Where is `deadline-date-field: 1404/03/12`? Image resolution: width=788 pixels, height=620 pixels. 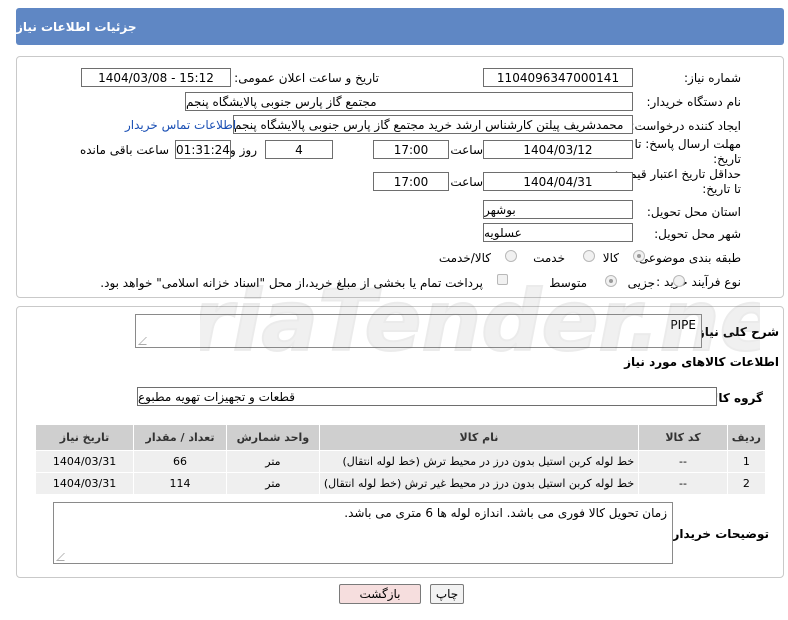 deadline-date-field: 1404/03/12 is located at coordinates (558, 149).